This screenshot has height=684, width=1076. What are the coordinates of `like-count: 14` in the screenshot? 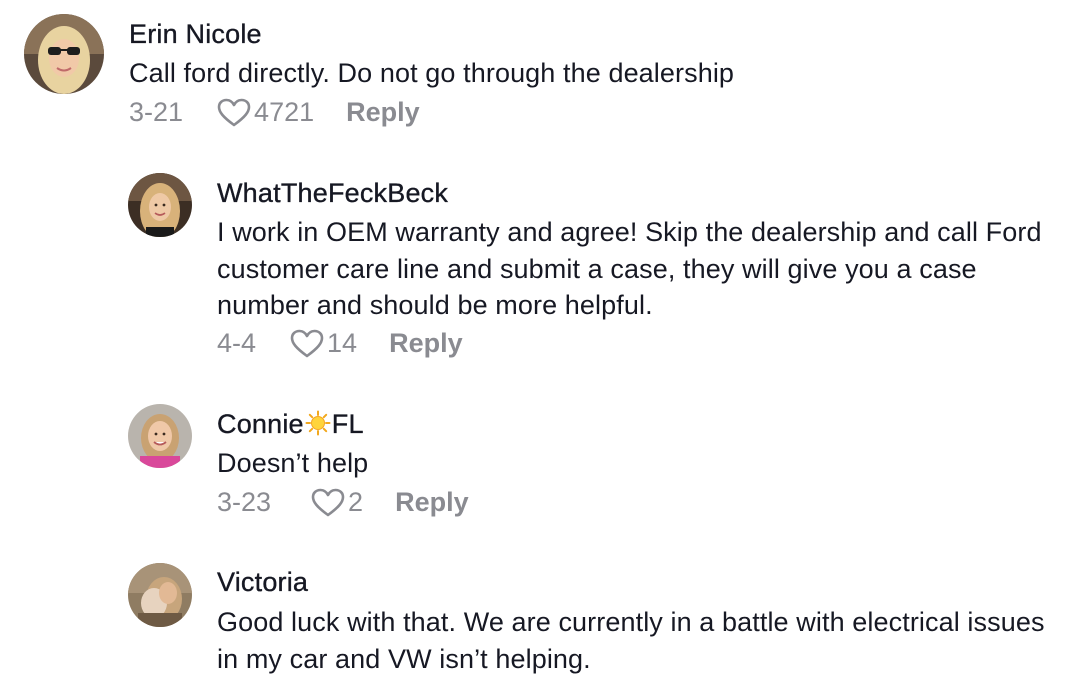 It's located at (342, 343).